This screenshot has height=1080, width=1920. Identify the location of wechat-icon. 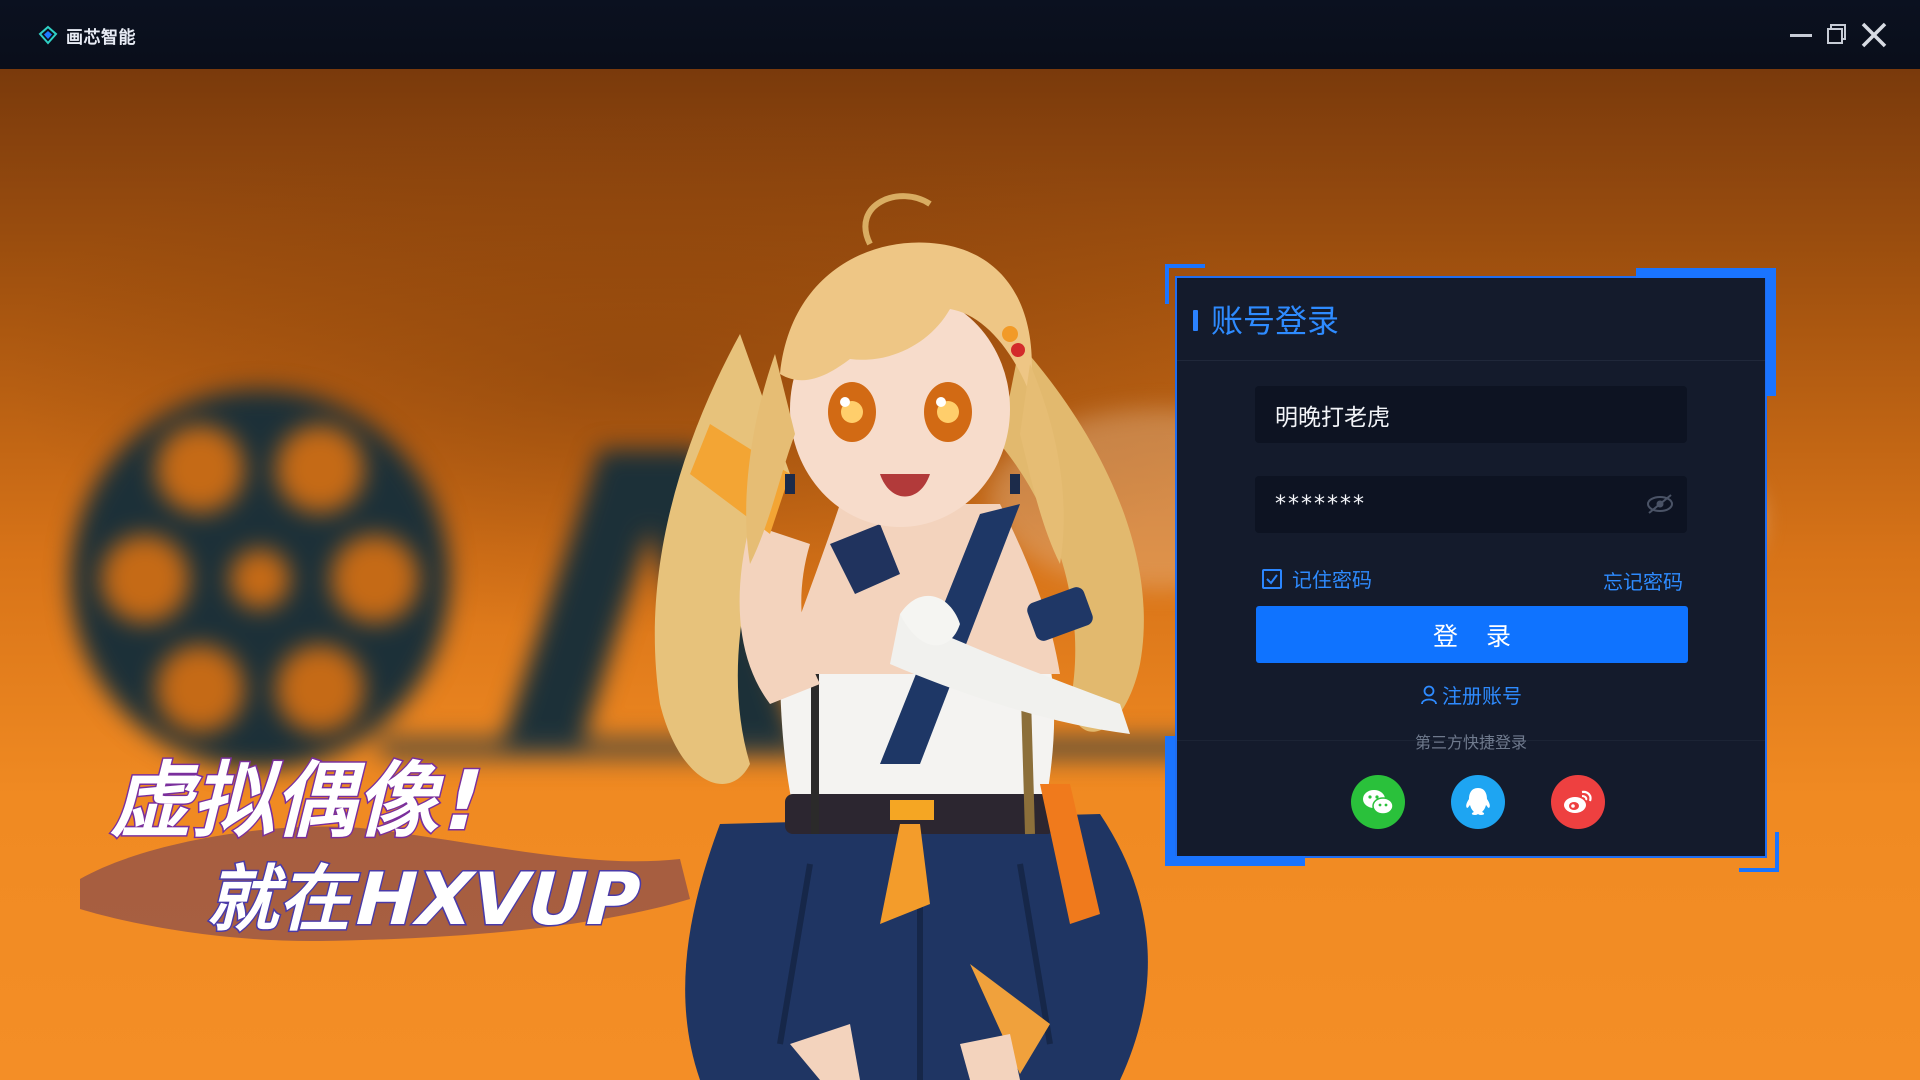
(1378, 802).